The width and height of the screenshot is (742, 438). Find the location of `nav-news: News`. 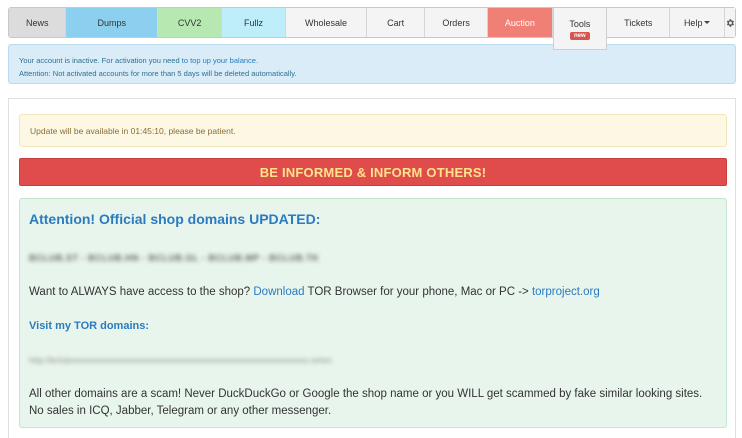

nav-news: News is located at coordinates (38, 22).